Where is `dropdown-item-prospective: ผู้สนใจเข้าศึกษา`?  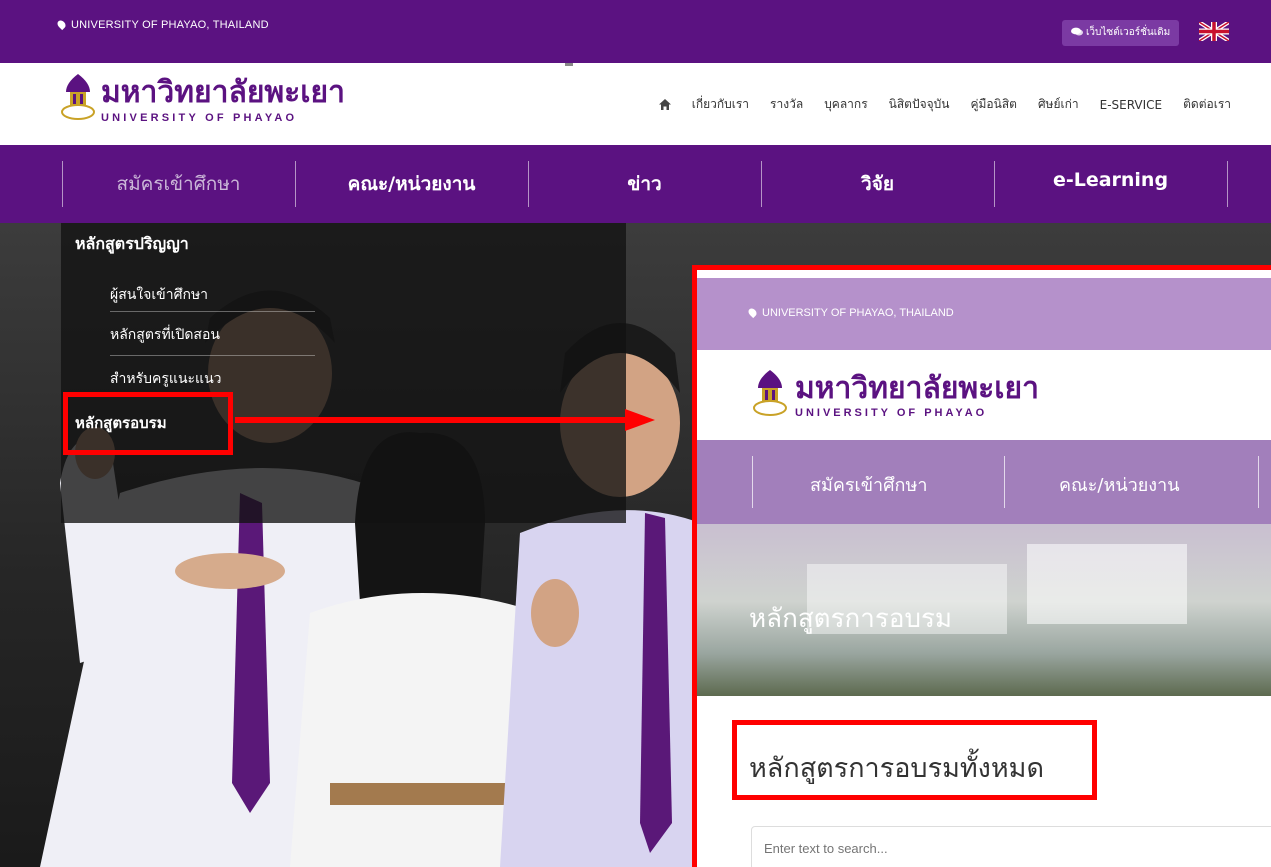 dropdown-item-prospective: ผู้สนใจเข้าศึกษา is located at coordinates (159, 295).